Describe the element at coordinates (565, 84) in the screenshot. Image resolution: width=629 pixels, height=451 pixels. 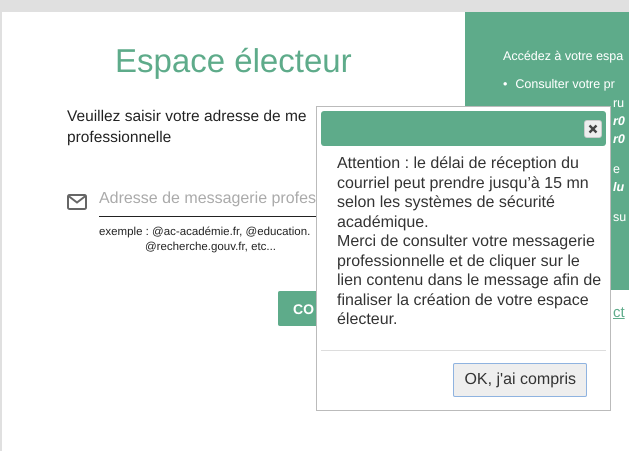
I see `info-bullet: Consulter votre pr` at that location.